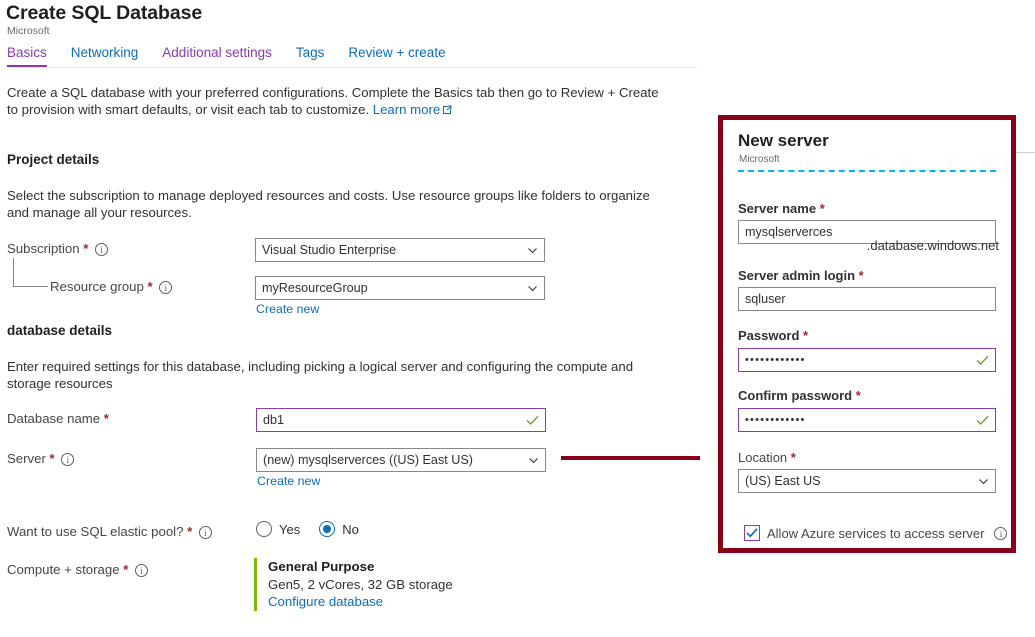 This screenshot has height=637, width=1035. I want to click on radio-yes, so click(264, 529).